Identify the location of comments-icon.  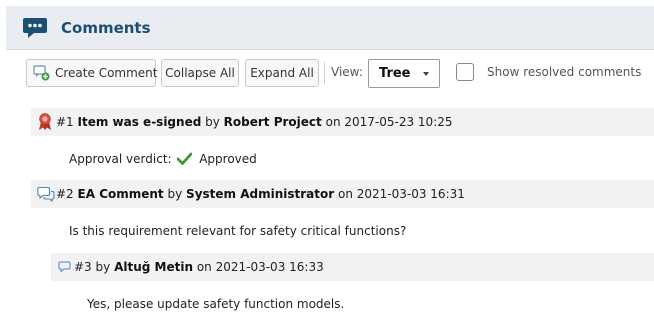
(46, 194).